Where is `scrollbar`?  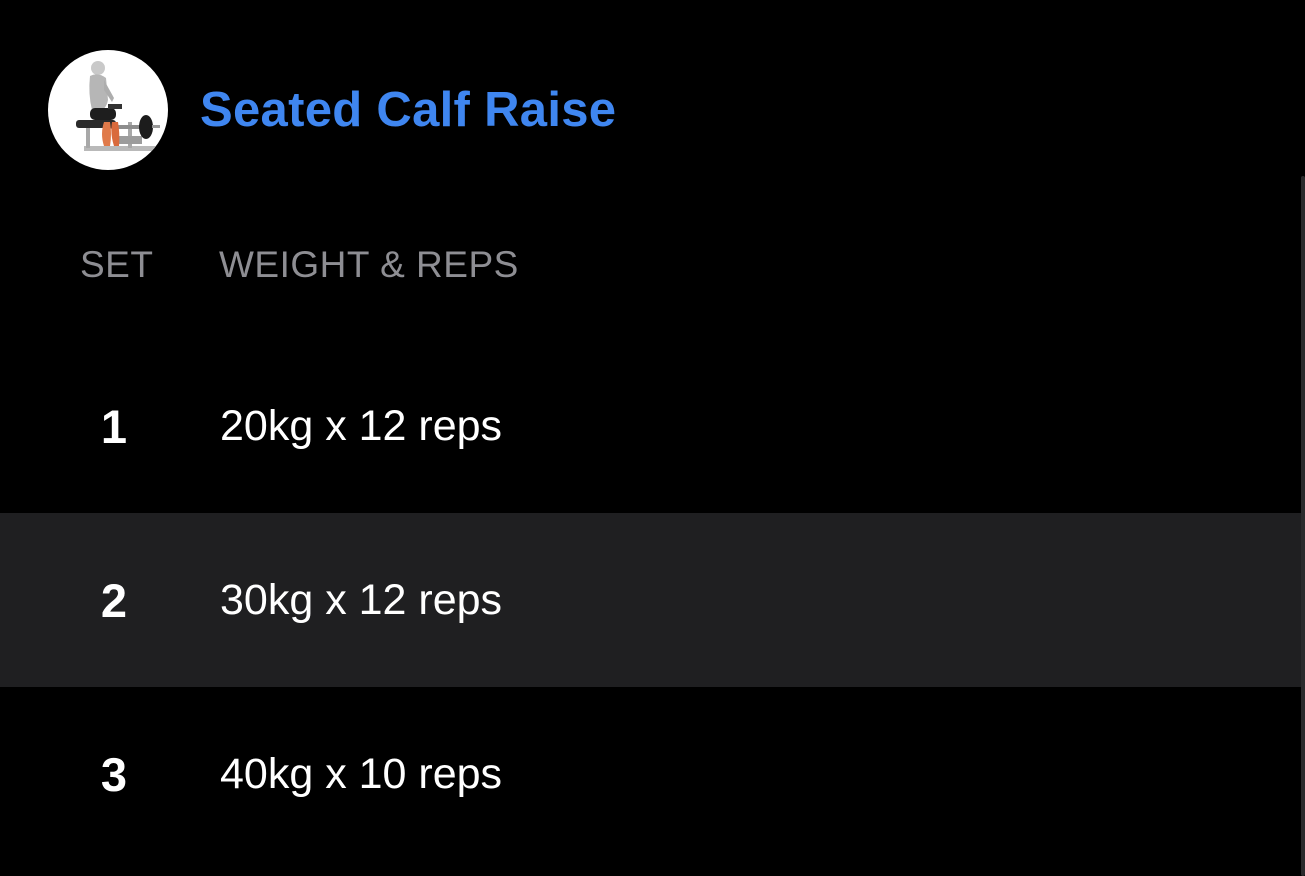
scrollbar is located at coordinates (1303, 526).